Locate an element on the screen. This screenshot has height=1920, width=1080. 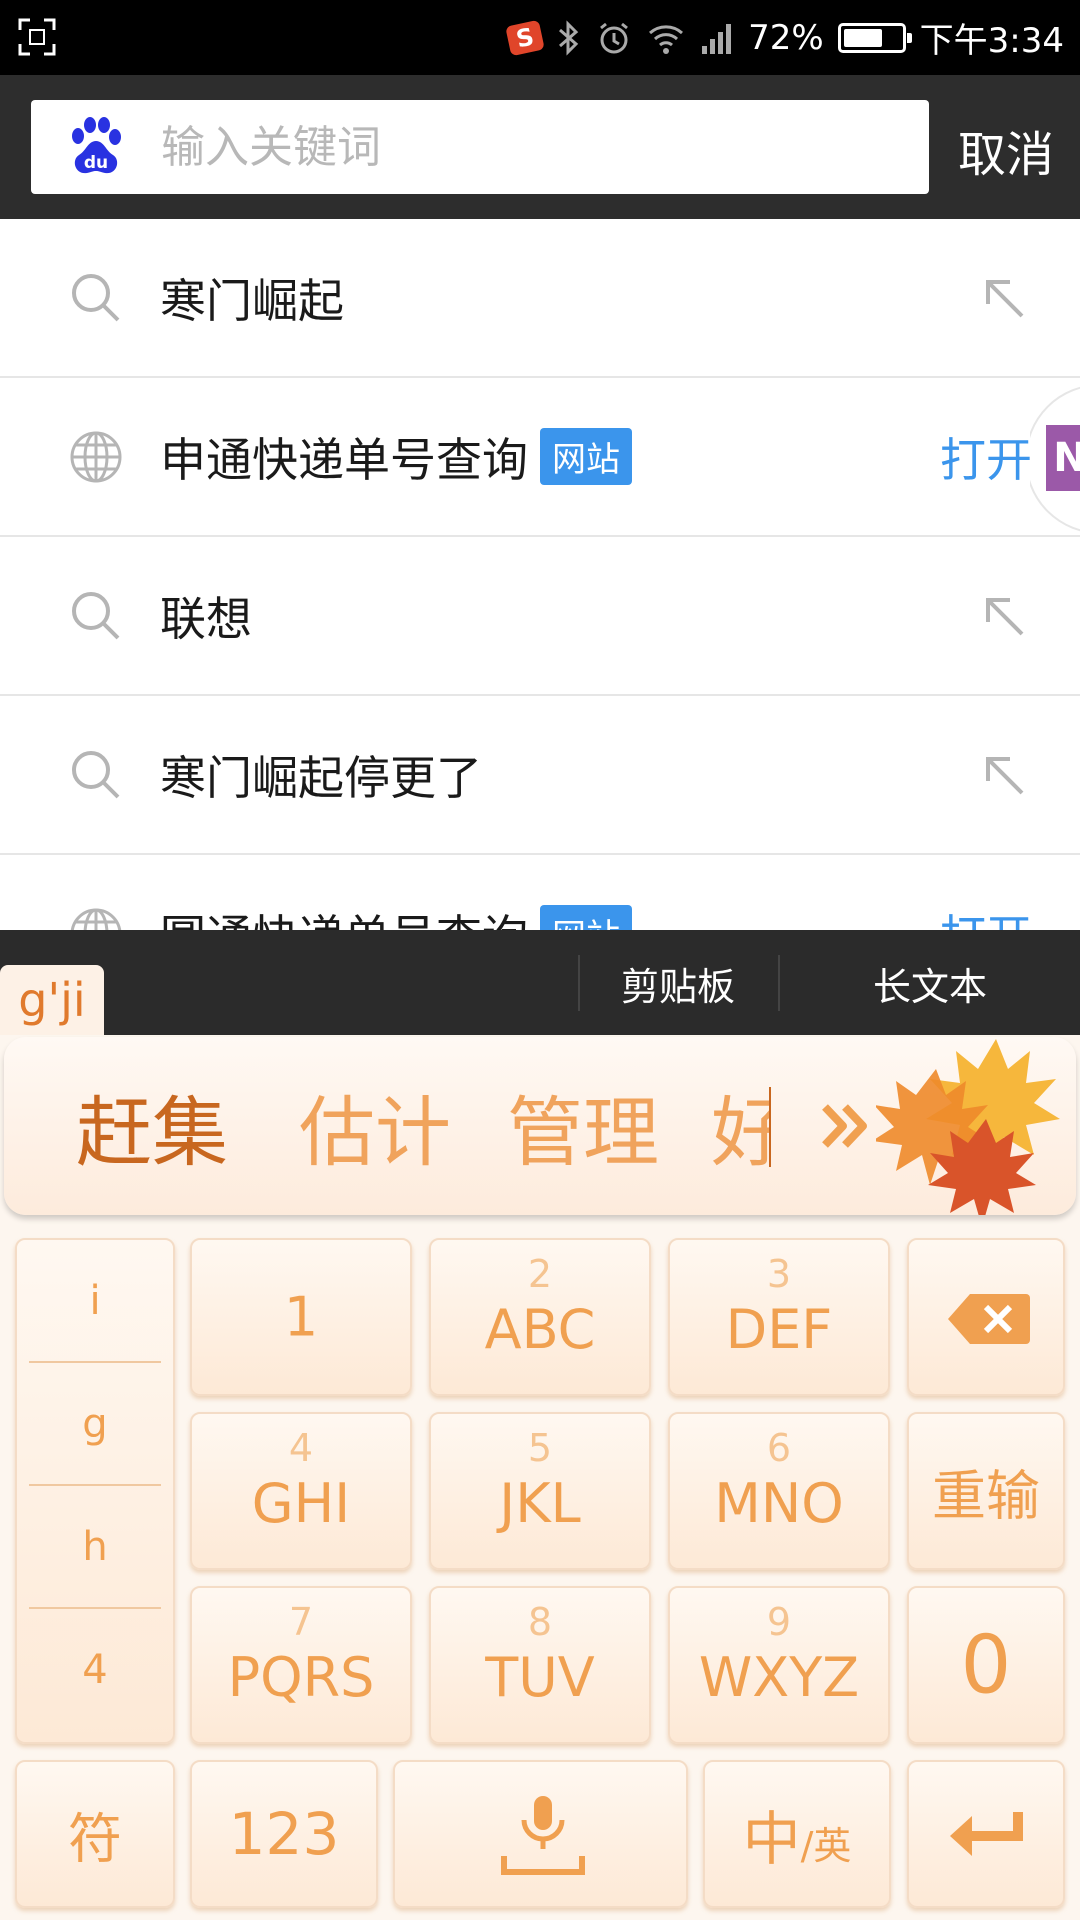
list-item: 联想 is located at coordinates (540, 616).